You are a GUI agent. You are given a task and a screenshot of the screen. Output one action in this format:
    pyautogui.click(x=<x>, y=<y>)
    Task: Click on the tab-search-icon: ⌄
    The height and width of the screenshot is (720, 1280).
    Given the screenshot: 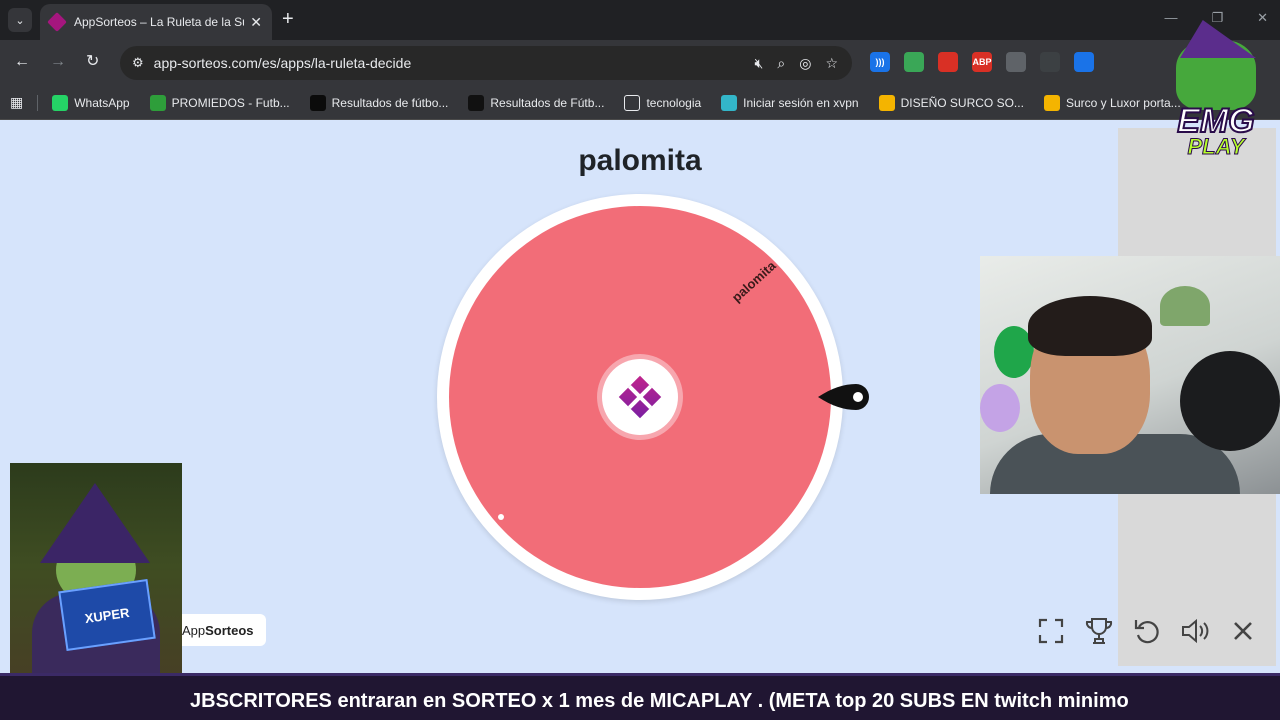 What is the action you would take?
    pyautogui.click(x=20, y=20)
    